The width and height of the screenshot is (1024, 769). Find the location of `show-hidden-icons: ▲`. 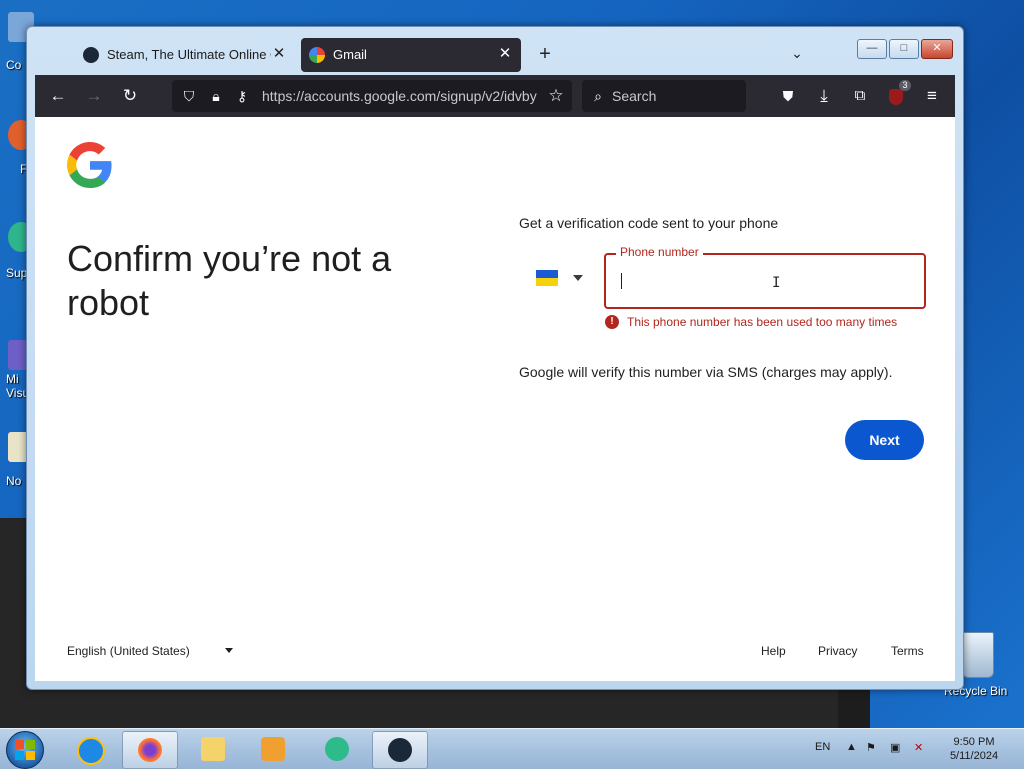

show-hidden-icons: ▲ is located at coordinates (851, 747).